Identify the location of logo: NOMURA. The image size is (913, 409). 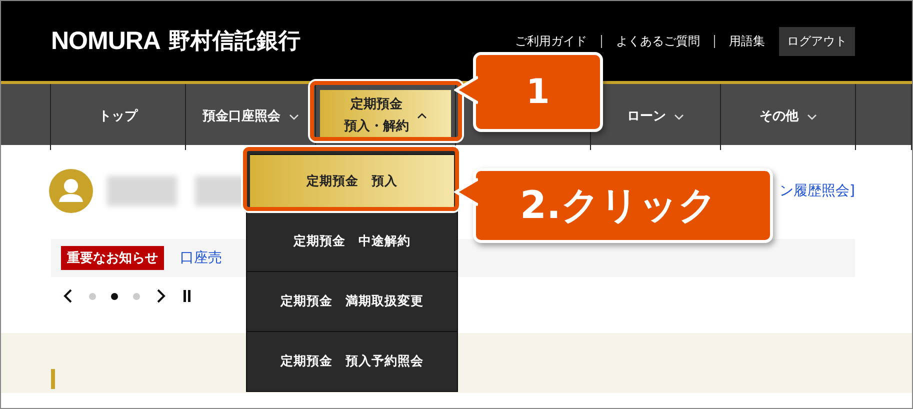
(105, 41).